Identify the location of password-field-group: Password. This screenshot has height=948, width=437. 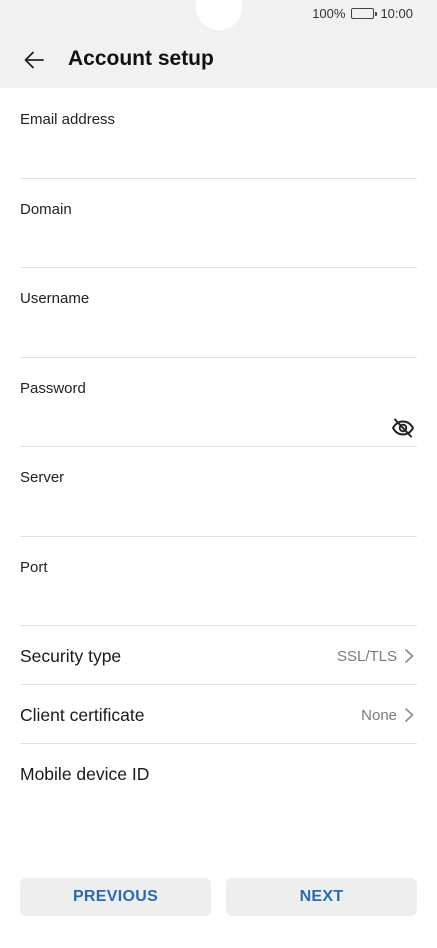
(218, 402).